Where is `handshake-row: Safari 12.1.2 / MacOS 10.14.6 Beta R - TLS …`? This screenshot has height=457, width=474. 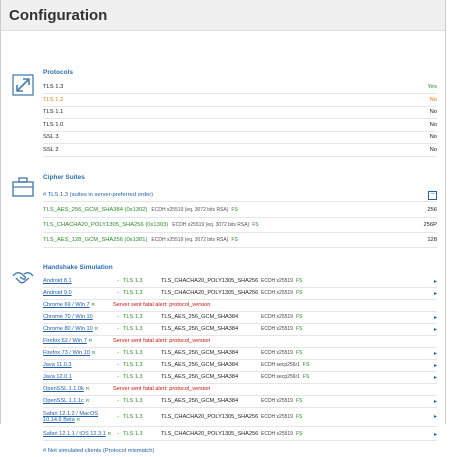 handshake-row: Safari 12.1.2 / MacOS 10.14.6 Beta R - TLS … is located at coordinates (240, 417).